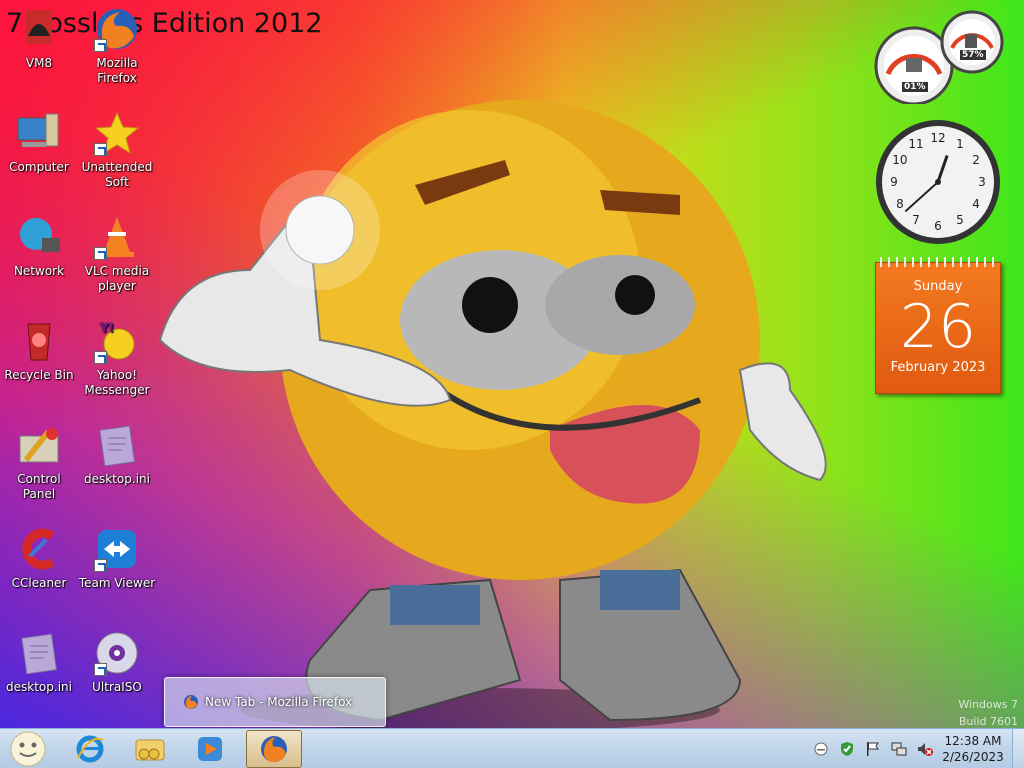 The image size is (1024, 768). What do you see at coordinates (938, 182) in the screenshot?
I see `clock-gadget: 1 2 3 4 5 6 7 8 9 10 11 12` at bounding box center [938, 182].